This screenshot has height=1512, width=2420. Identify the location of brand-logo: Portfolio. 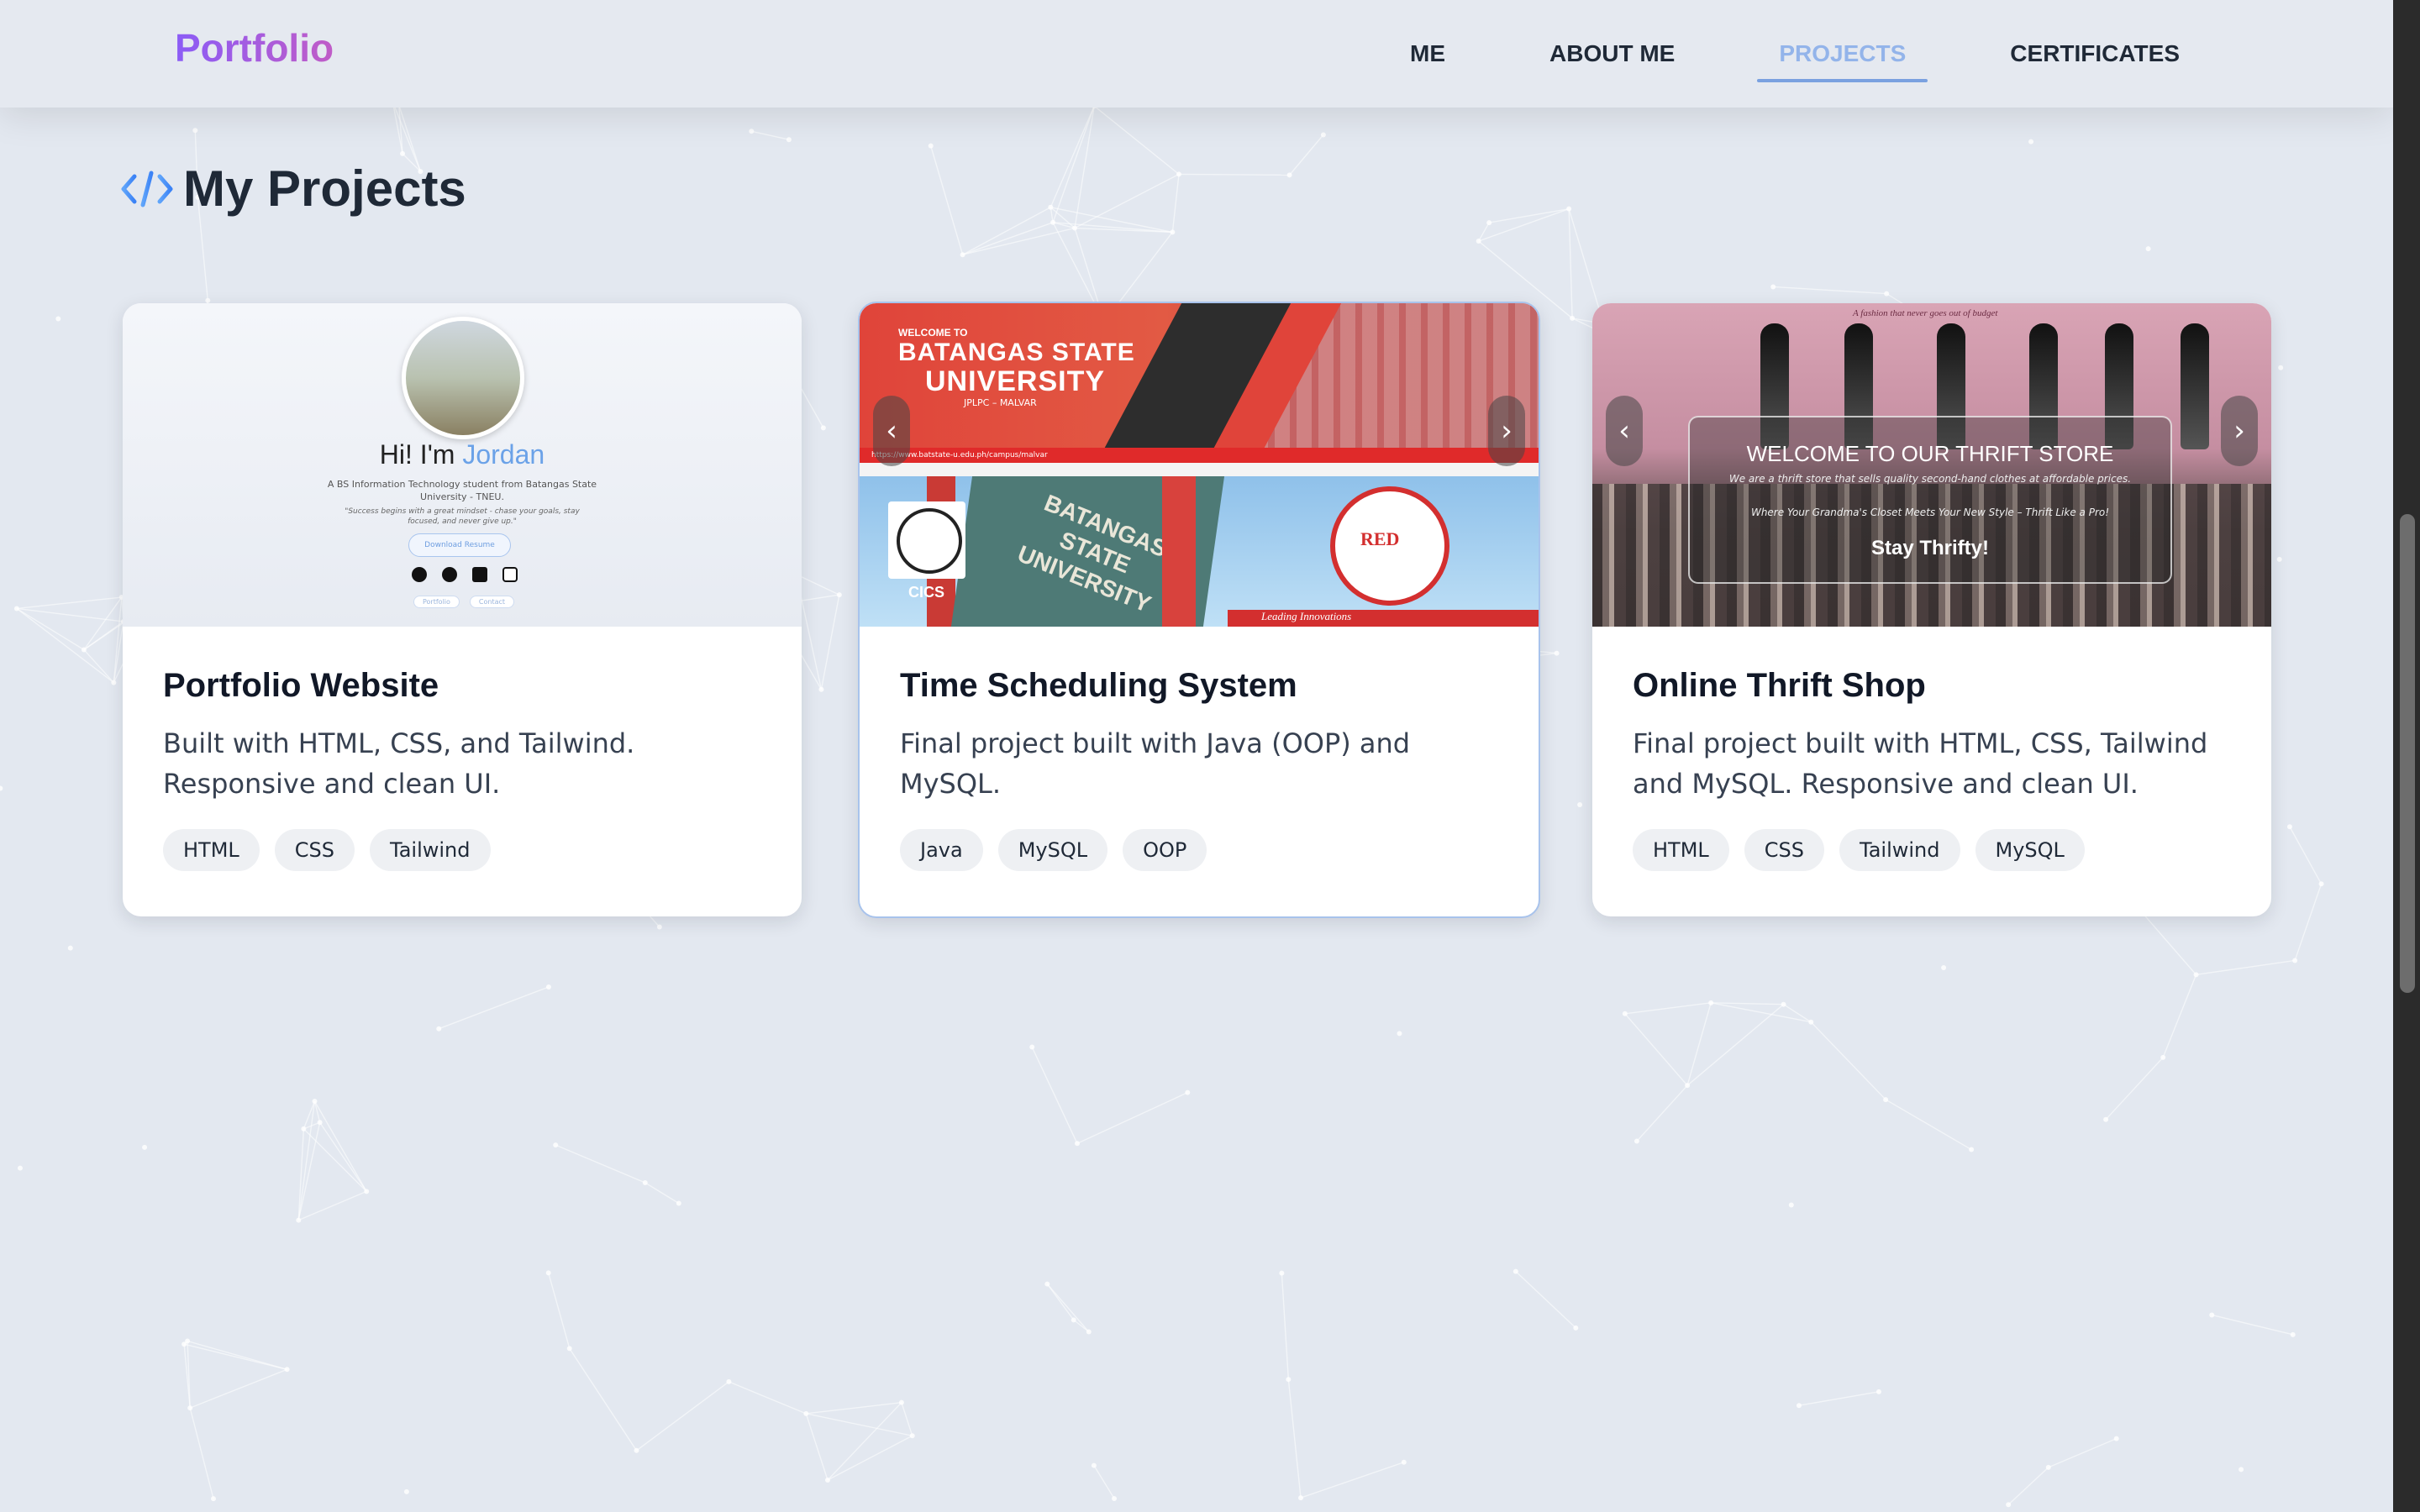
(255, 48).